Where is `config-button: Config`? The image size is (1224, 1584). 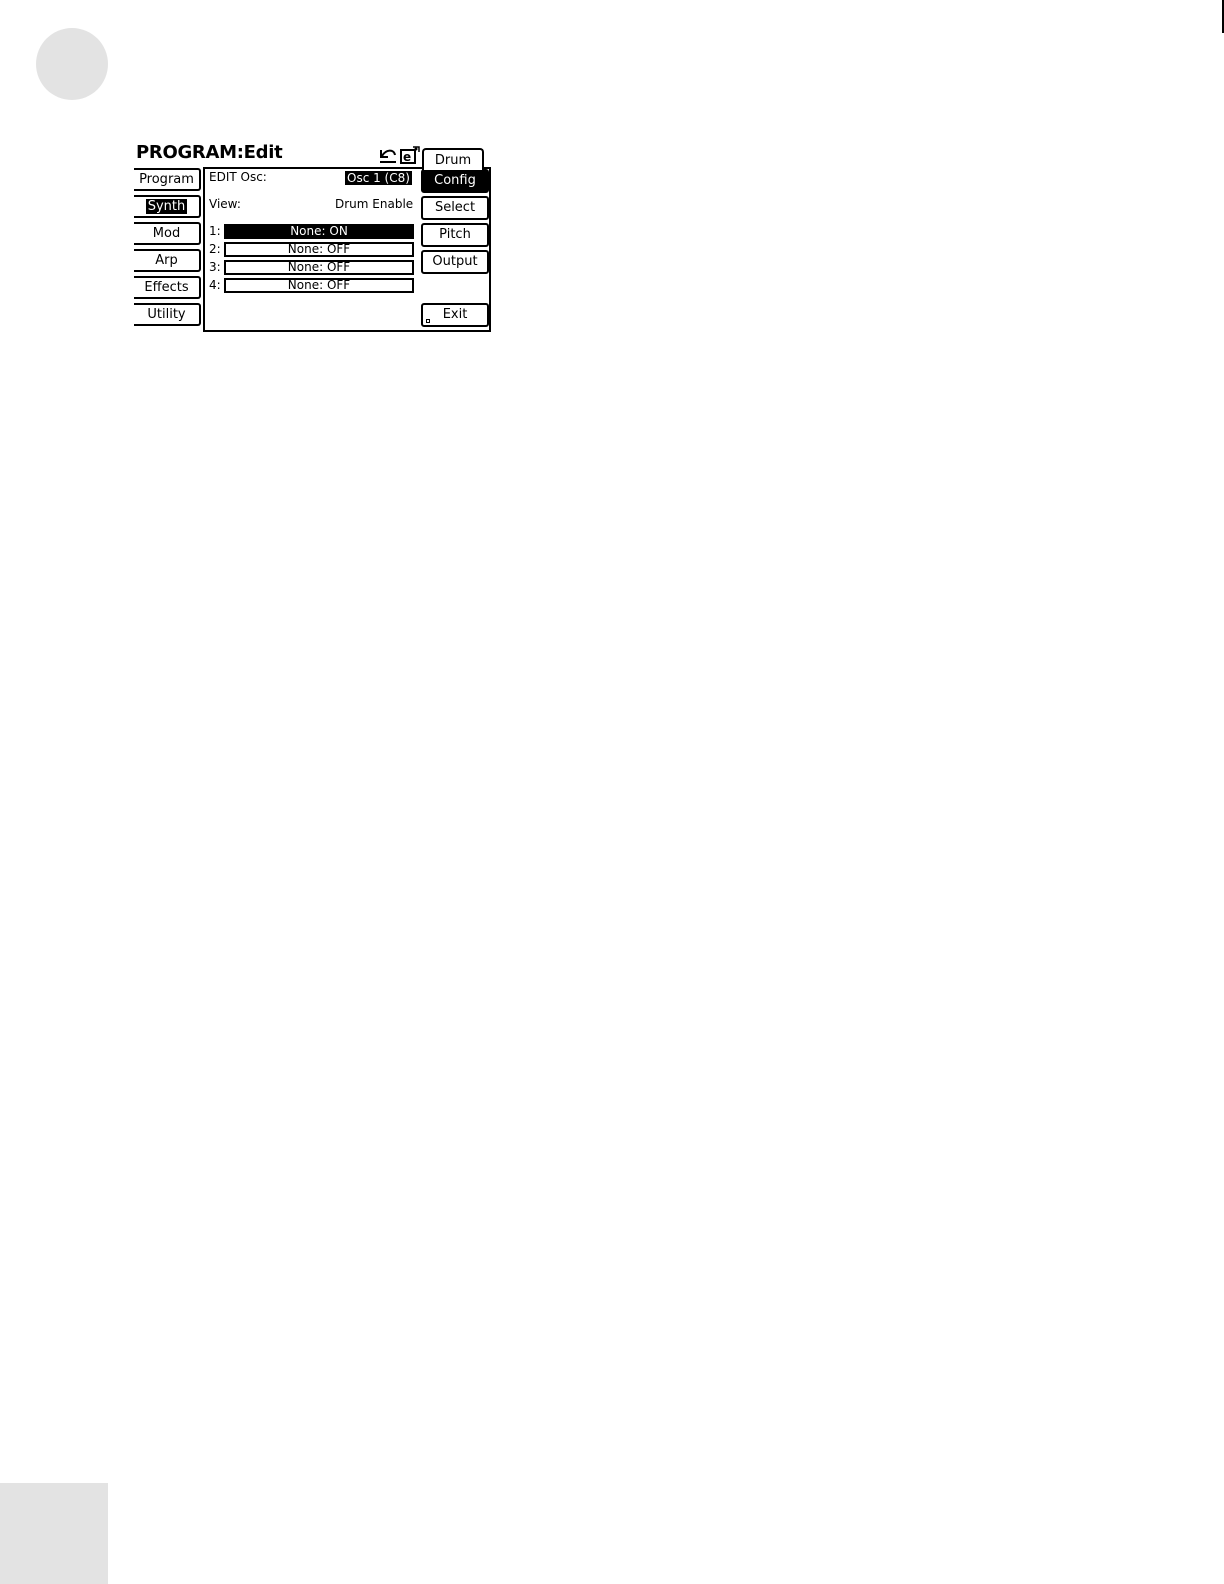 config-button: Config is located at coordinates (455, 181).